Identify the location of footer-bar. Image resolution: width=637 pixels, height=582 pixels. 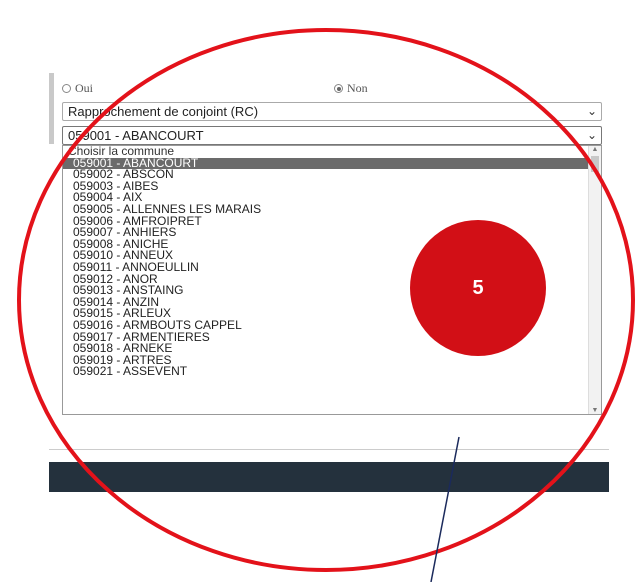
(329, 477).